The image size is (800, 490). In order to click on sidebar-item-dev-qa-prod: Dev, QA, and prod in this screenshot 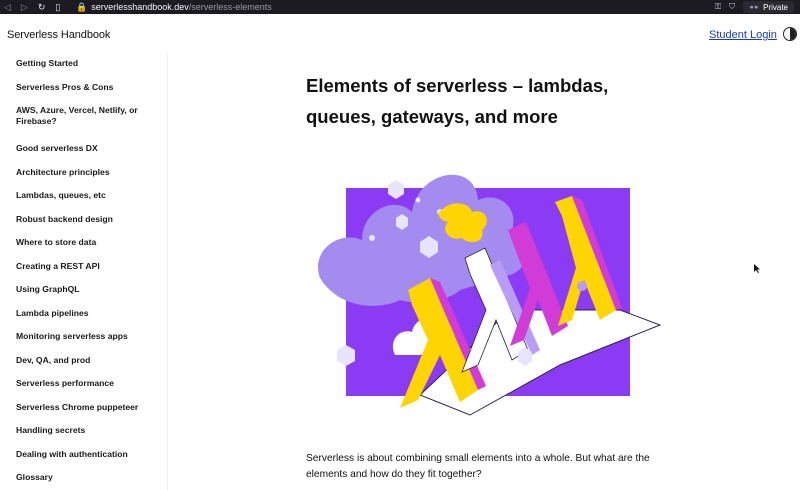, I will do `click(83, 361)`.